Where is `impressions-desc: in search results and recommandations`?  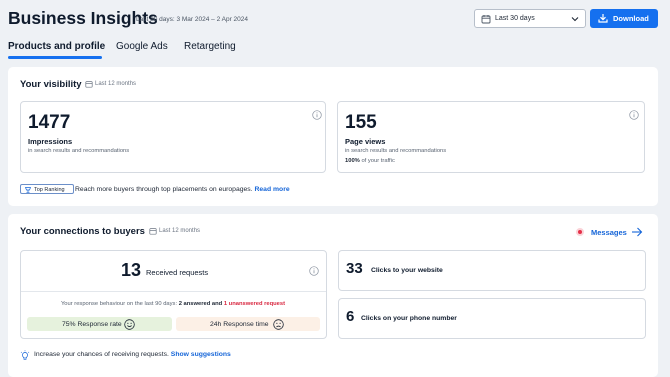
impressions-desc: in search results and recommandations is located at coordinates (79, 151).